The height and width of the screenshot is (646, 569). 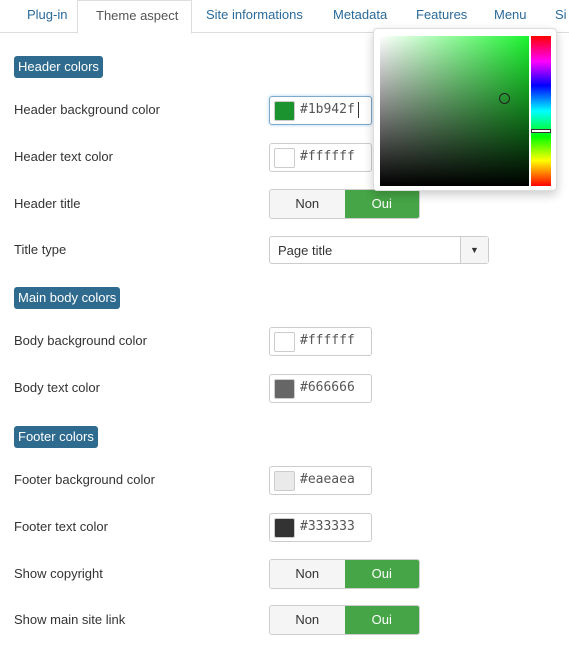 What do you see at coordinates (80, 340) in the screenshot?
I see `body-bg-label: Body background color` at bounding box center [80, 340].